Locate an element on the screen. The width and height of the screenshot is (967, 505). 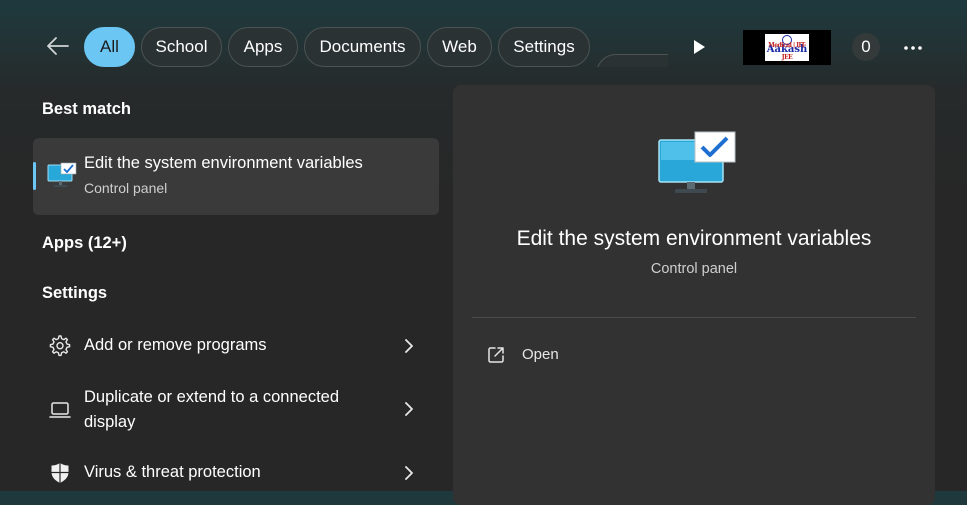
best-match-heading: Best match is located at coordinates (86, 109).